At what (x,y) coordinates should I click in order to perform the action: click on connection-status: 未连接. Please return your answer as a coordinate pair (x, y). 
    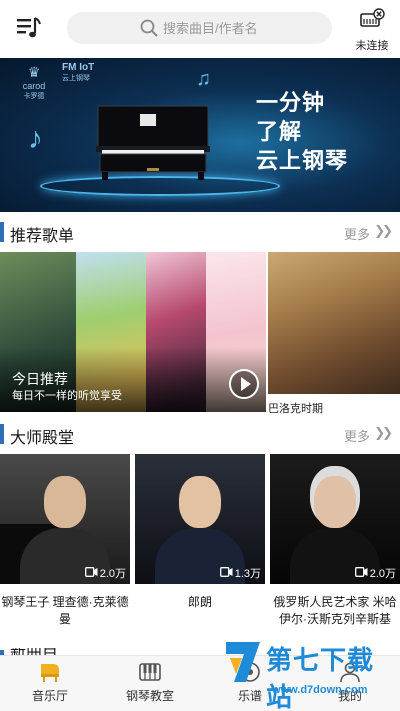
    Looking at the image, I should click on (372, 31).